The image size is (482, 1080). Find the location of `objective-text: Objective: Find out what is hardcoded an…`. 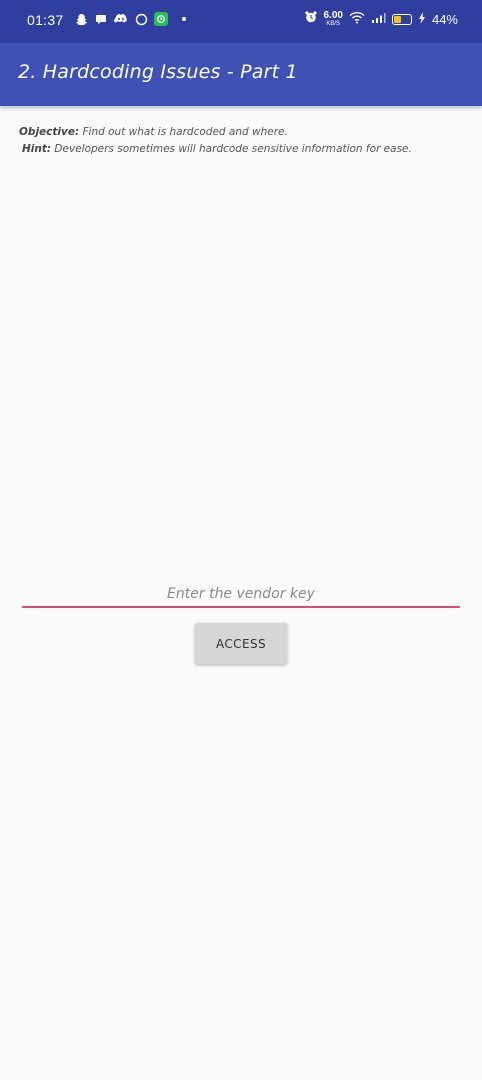

objective-text: Objective: Find out what is hardcoded an… is located at coordinates (153, 132).